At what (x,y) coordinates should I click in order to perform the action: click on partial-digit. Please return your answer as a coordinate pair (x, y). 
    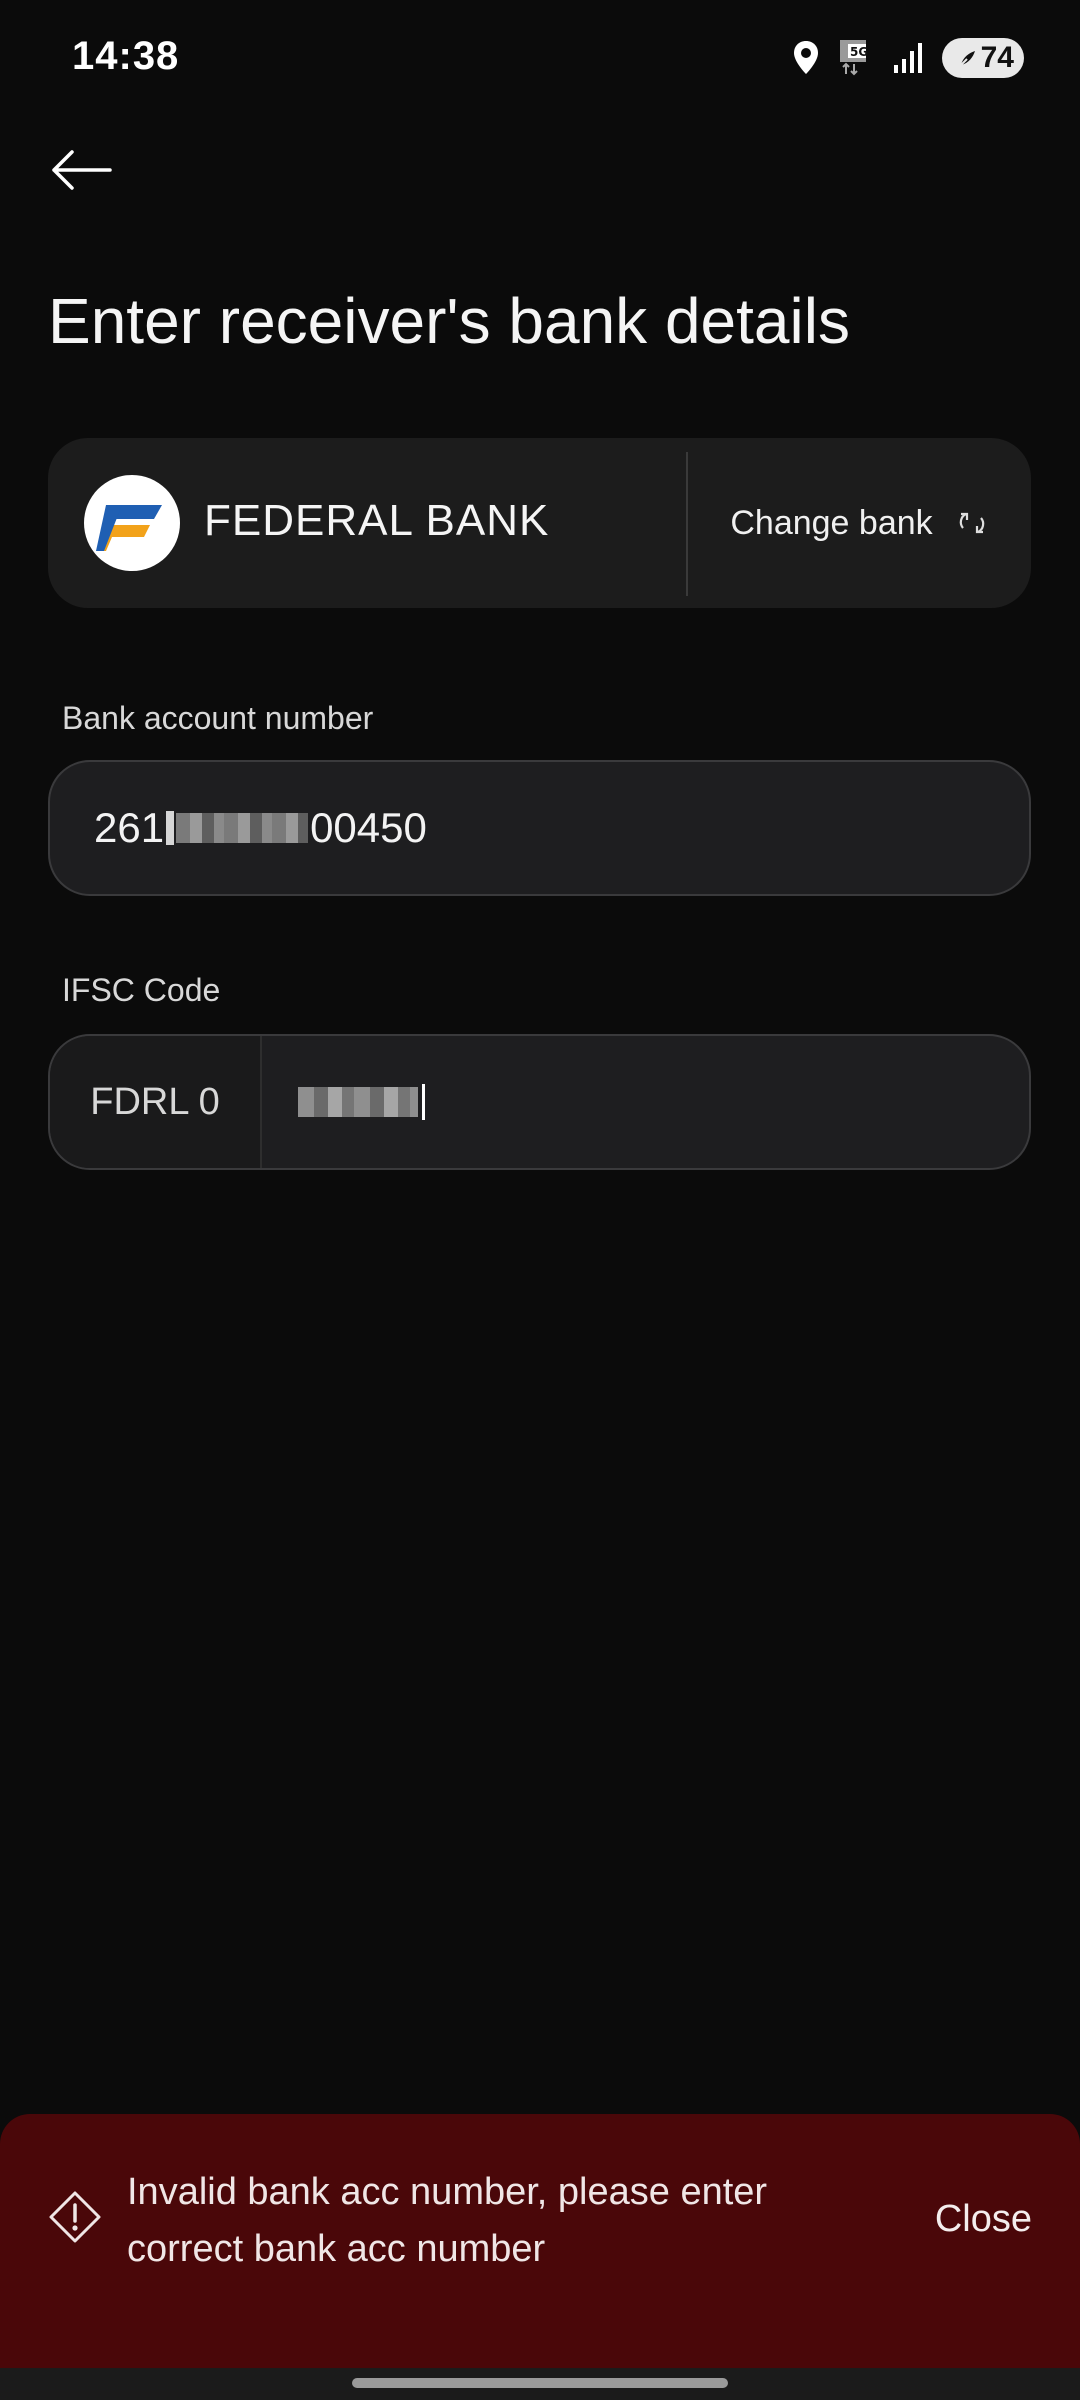
    Looking at the image, I should click on (170, 828).